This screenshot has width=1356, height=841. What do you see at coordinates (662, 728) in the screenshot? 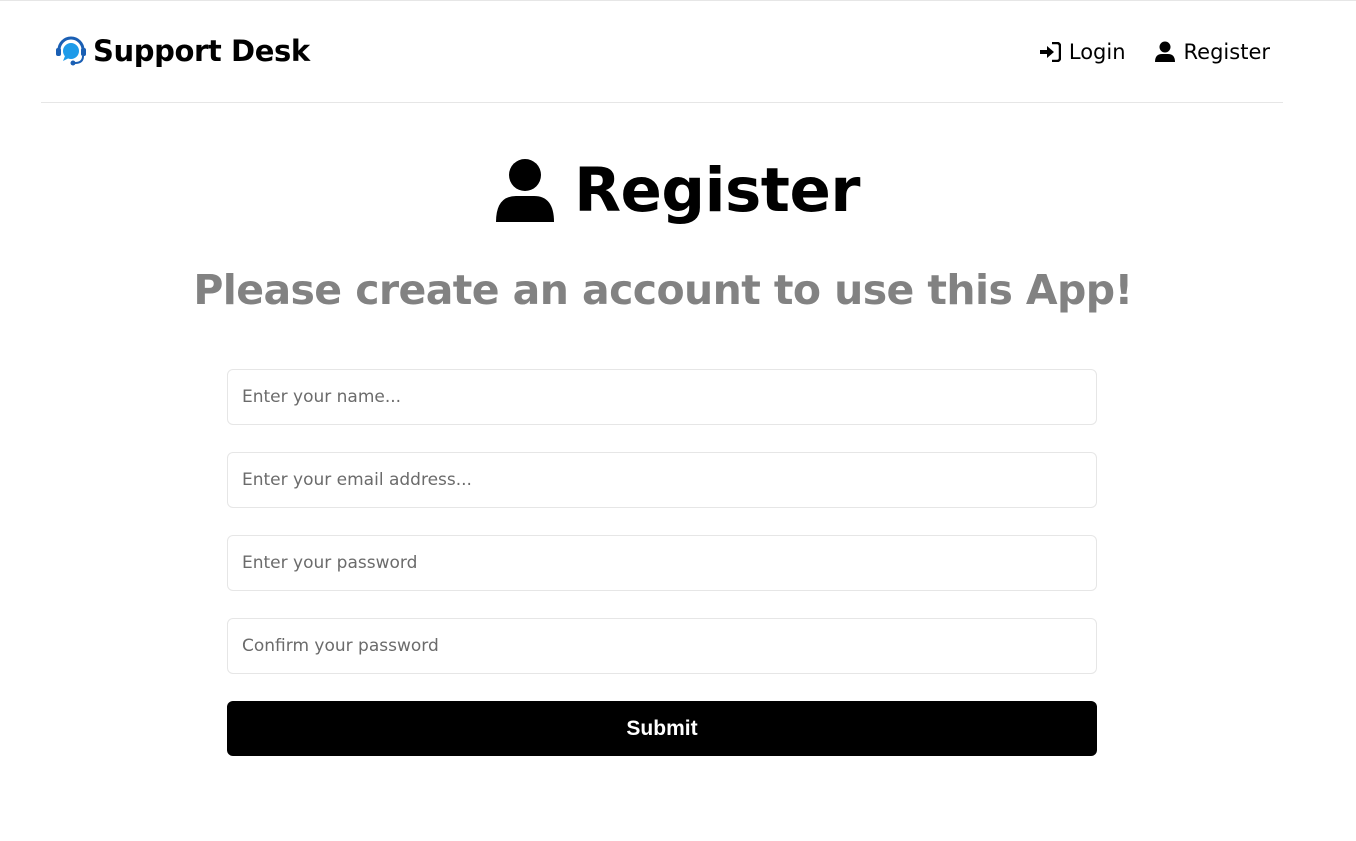
I see `submit-button: Submit` at bounding box center [662, 728].